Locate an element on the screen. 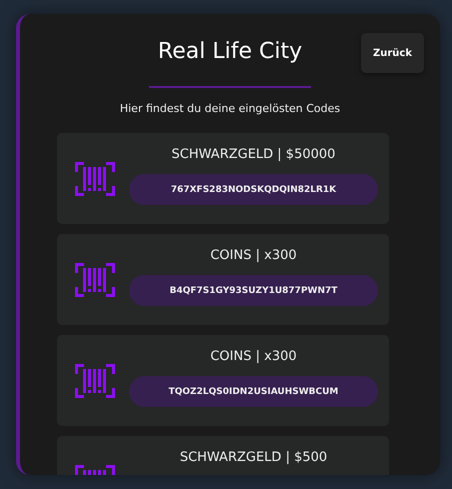 The width and height of the screenshot is (452, 489). back-button: Zurück is located at coordinates (392, 53).